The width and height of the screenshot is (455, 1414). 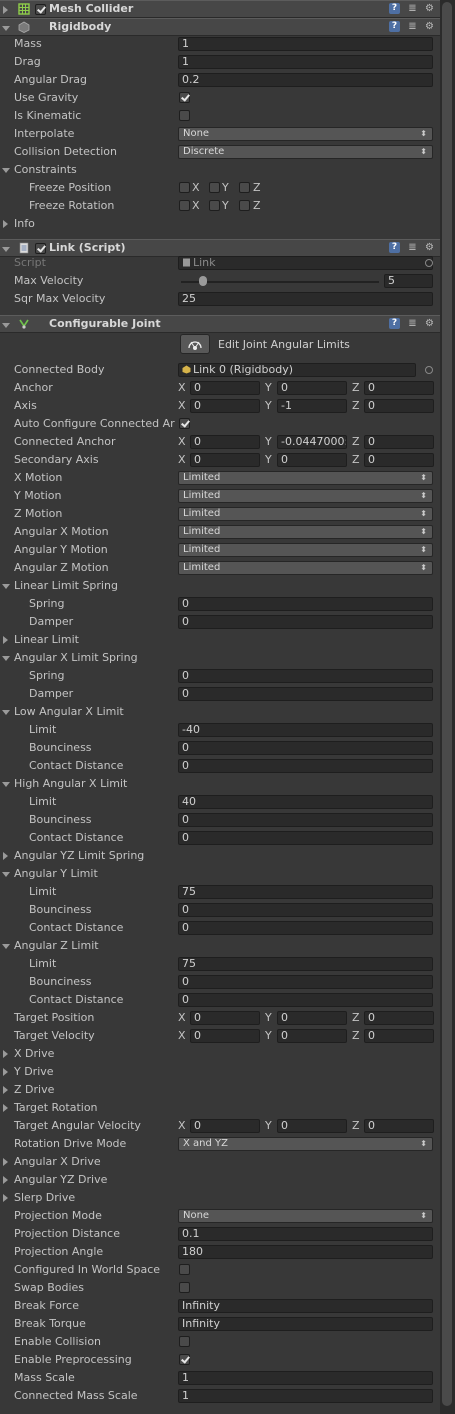 What do you see at coordinates (225, 1036) in the screenshot?
I see `target-velocity-x-field: 0` at bounding box center [225, 1036].